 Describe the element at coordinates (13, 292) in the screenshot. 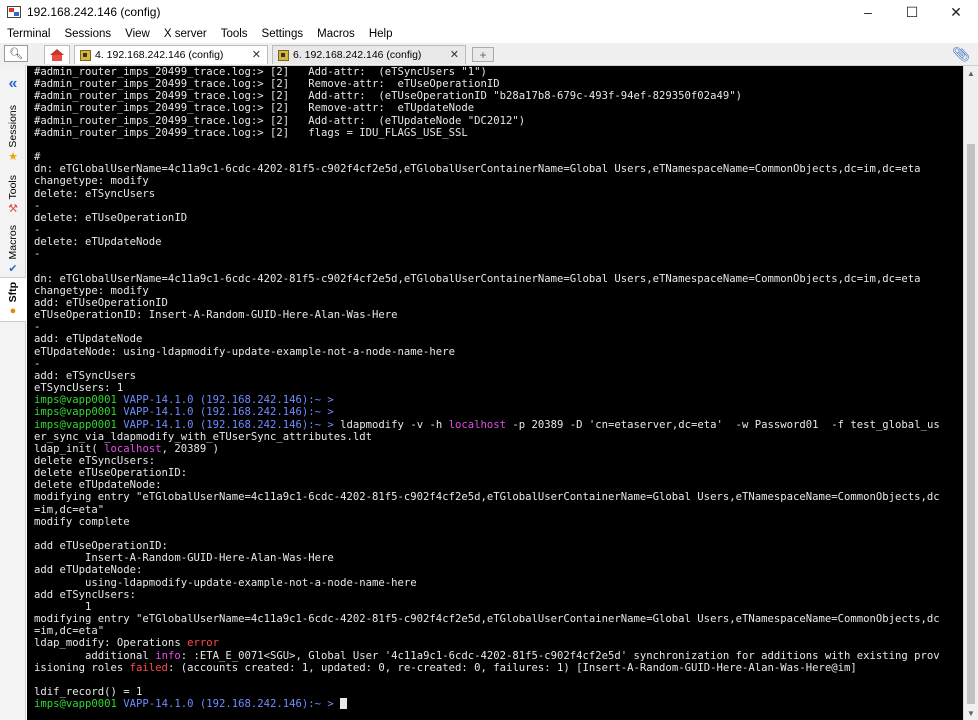

I see `sidebar-item-label: Sftp` at that location.